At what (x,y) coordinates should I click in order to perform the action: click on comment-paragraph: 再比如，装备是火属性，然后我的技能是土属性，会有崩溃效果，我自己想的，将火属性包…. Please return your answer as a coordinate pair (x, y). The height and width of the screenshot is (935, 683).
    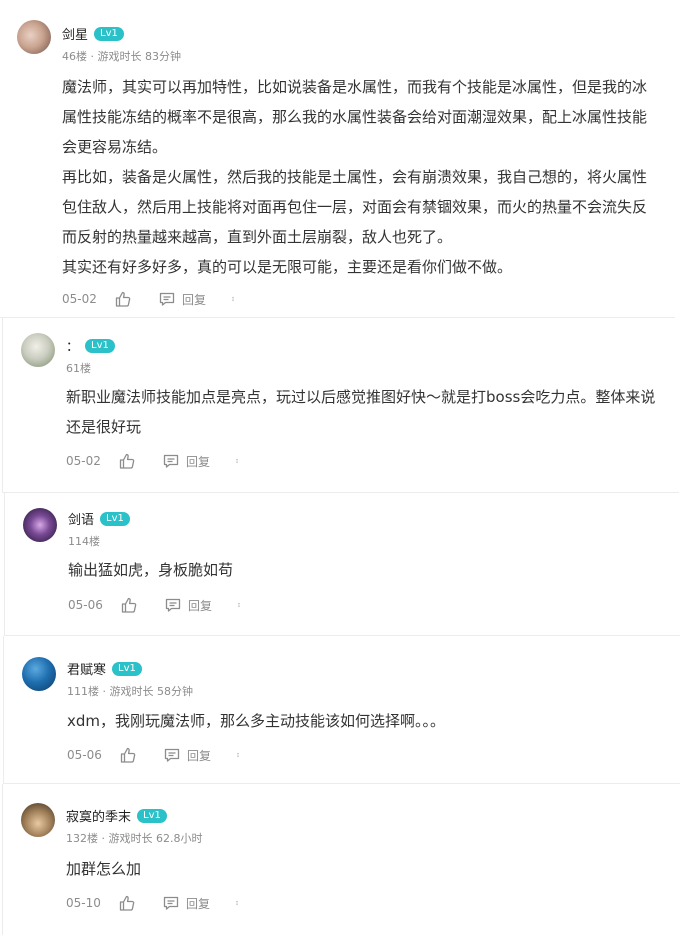
    Looking at the image, I should click on (355, 207).